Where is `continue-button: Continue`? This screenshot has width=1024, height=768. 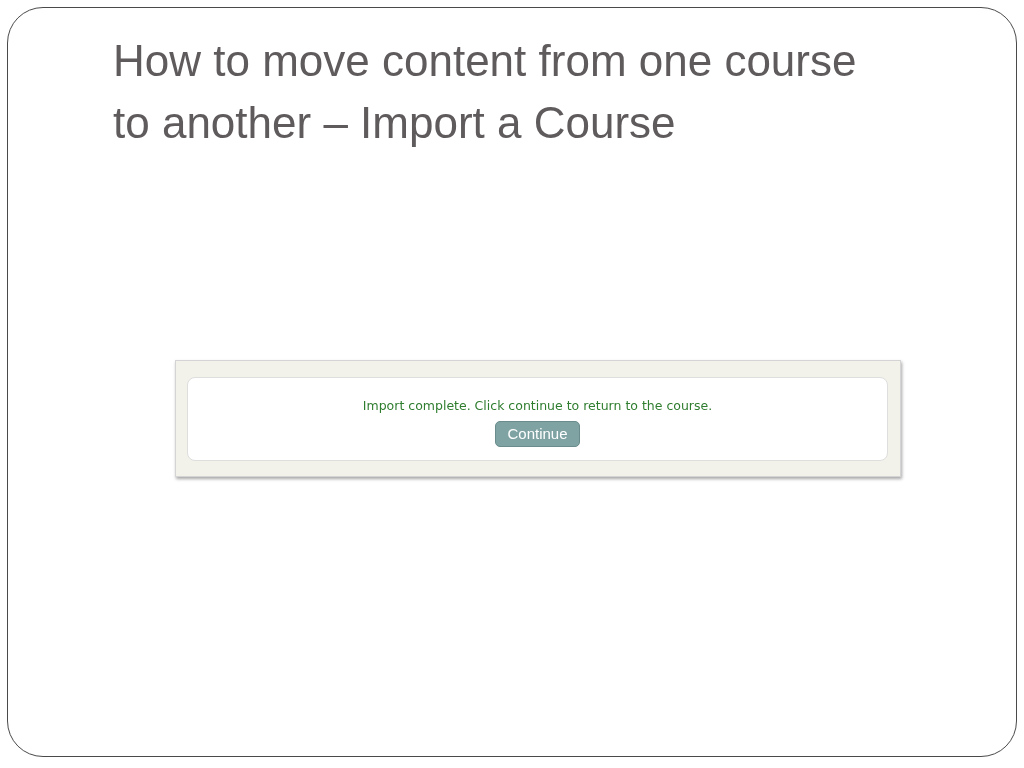
continue-button: Continue is located at coordinates (537, 434).